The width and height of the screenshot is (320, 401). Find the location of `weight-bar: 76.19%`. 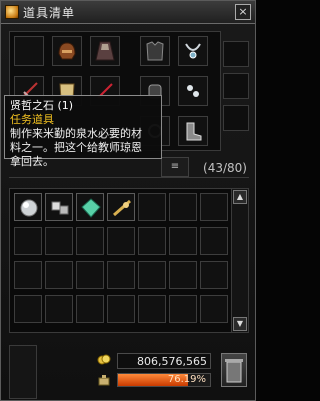

weight-bar: 76.19% is located at coordinates (164, 380).